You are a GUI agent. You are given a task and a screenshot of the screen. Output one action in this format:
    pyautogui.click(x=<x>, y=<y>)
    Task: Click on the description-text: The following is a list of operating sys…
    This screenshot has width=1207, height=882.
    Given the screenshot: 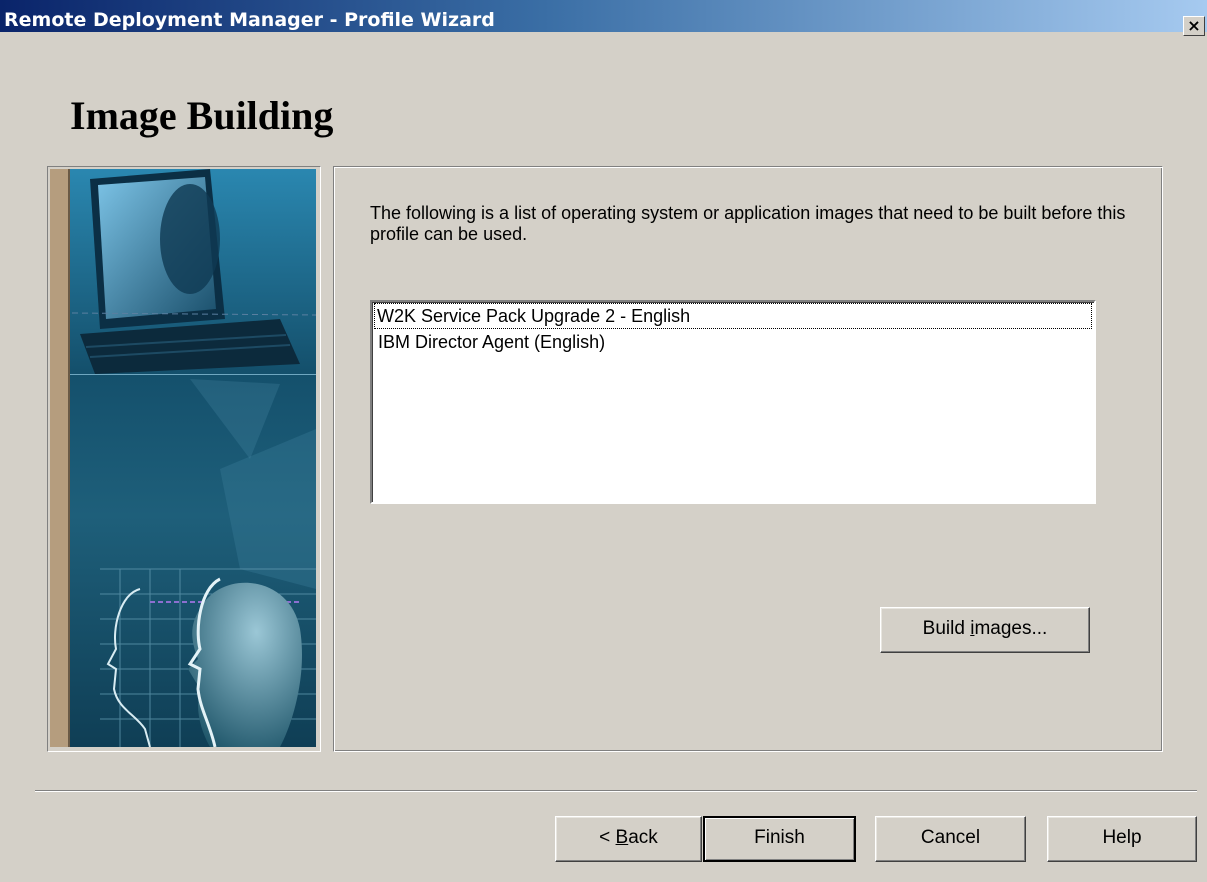 What is the action you would take?
    pyautogui.click(x=748, y=223)
    